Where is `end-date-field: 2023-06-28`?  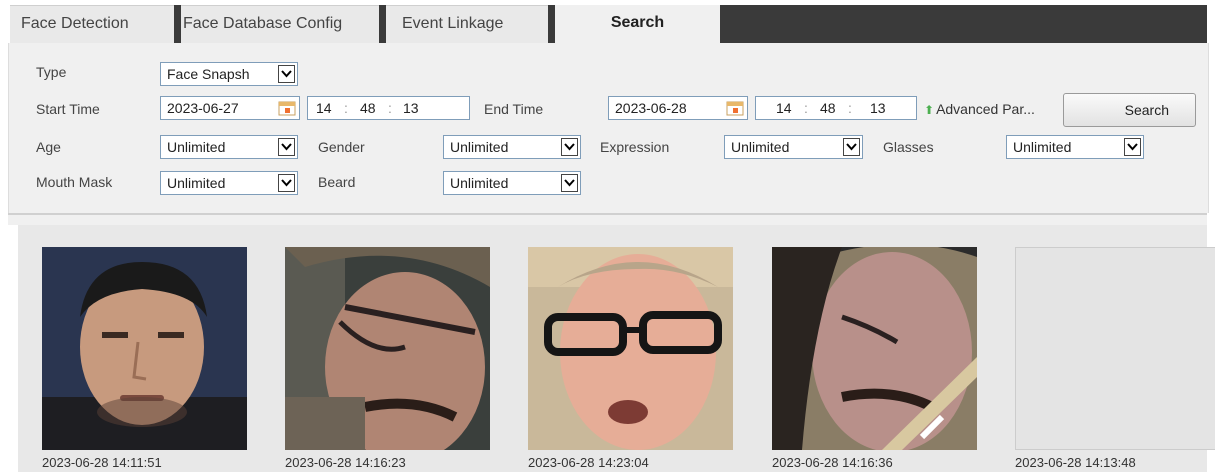
end-date-field: 2023-06-28 is located at coordinates (678, 108).